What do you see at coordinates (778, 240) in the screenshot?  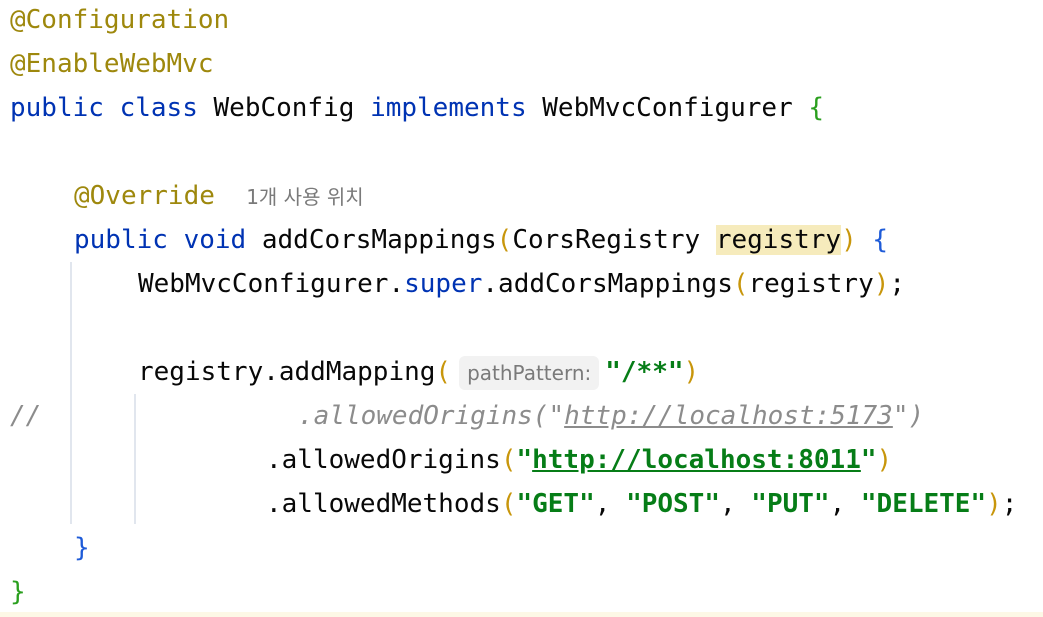 I see `param-name-highlighted: registry` at bounding box center [778, 240].